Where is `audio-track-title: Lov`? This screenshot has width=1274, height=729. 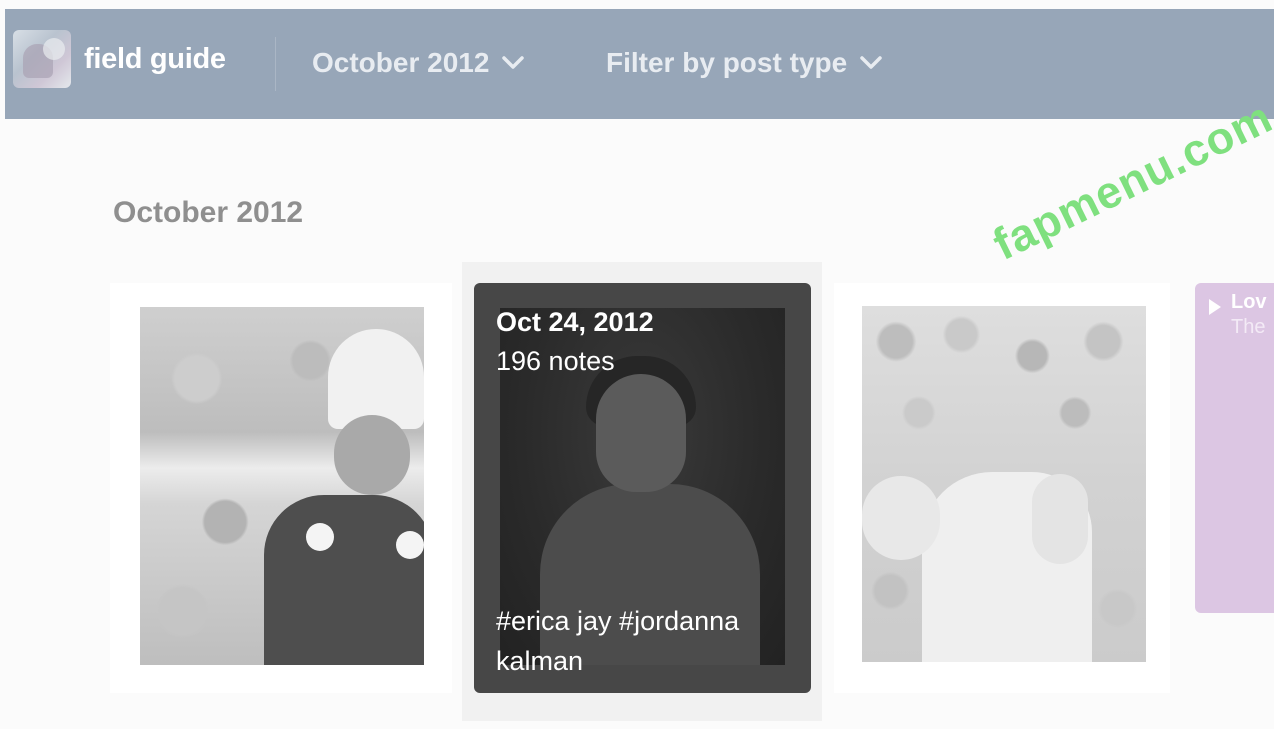 audio-track-title: Lov is located at coordinates (1249, 302).